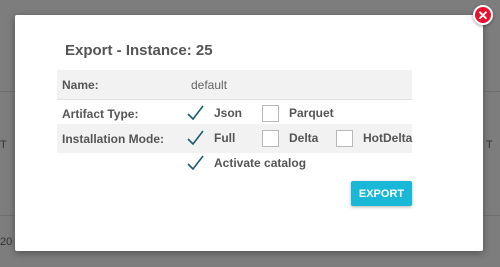  What do you see at coordinates (139, 50) in the screenshot?
I see `dialog-title: Export - Instance: 25` at bounding box center [139, 50].